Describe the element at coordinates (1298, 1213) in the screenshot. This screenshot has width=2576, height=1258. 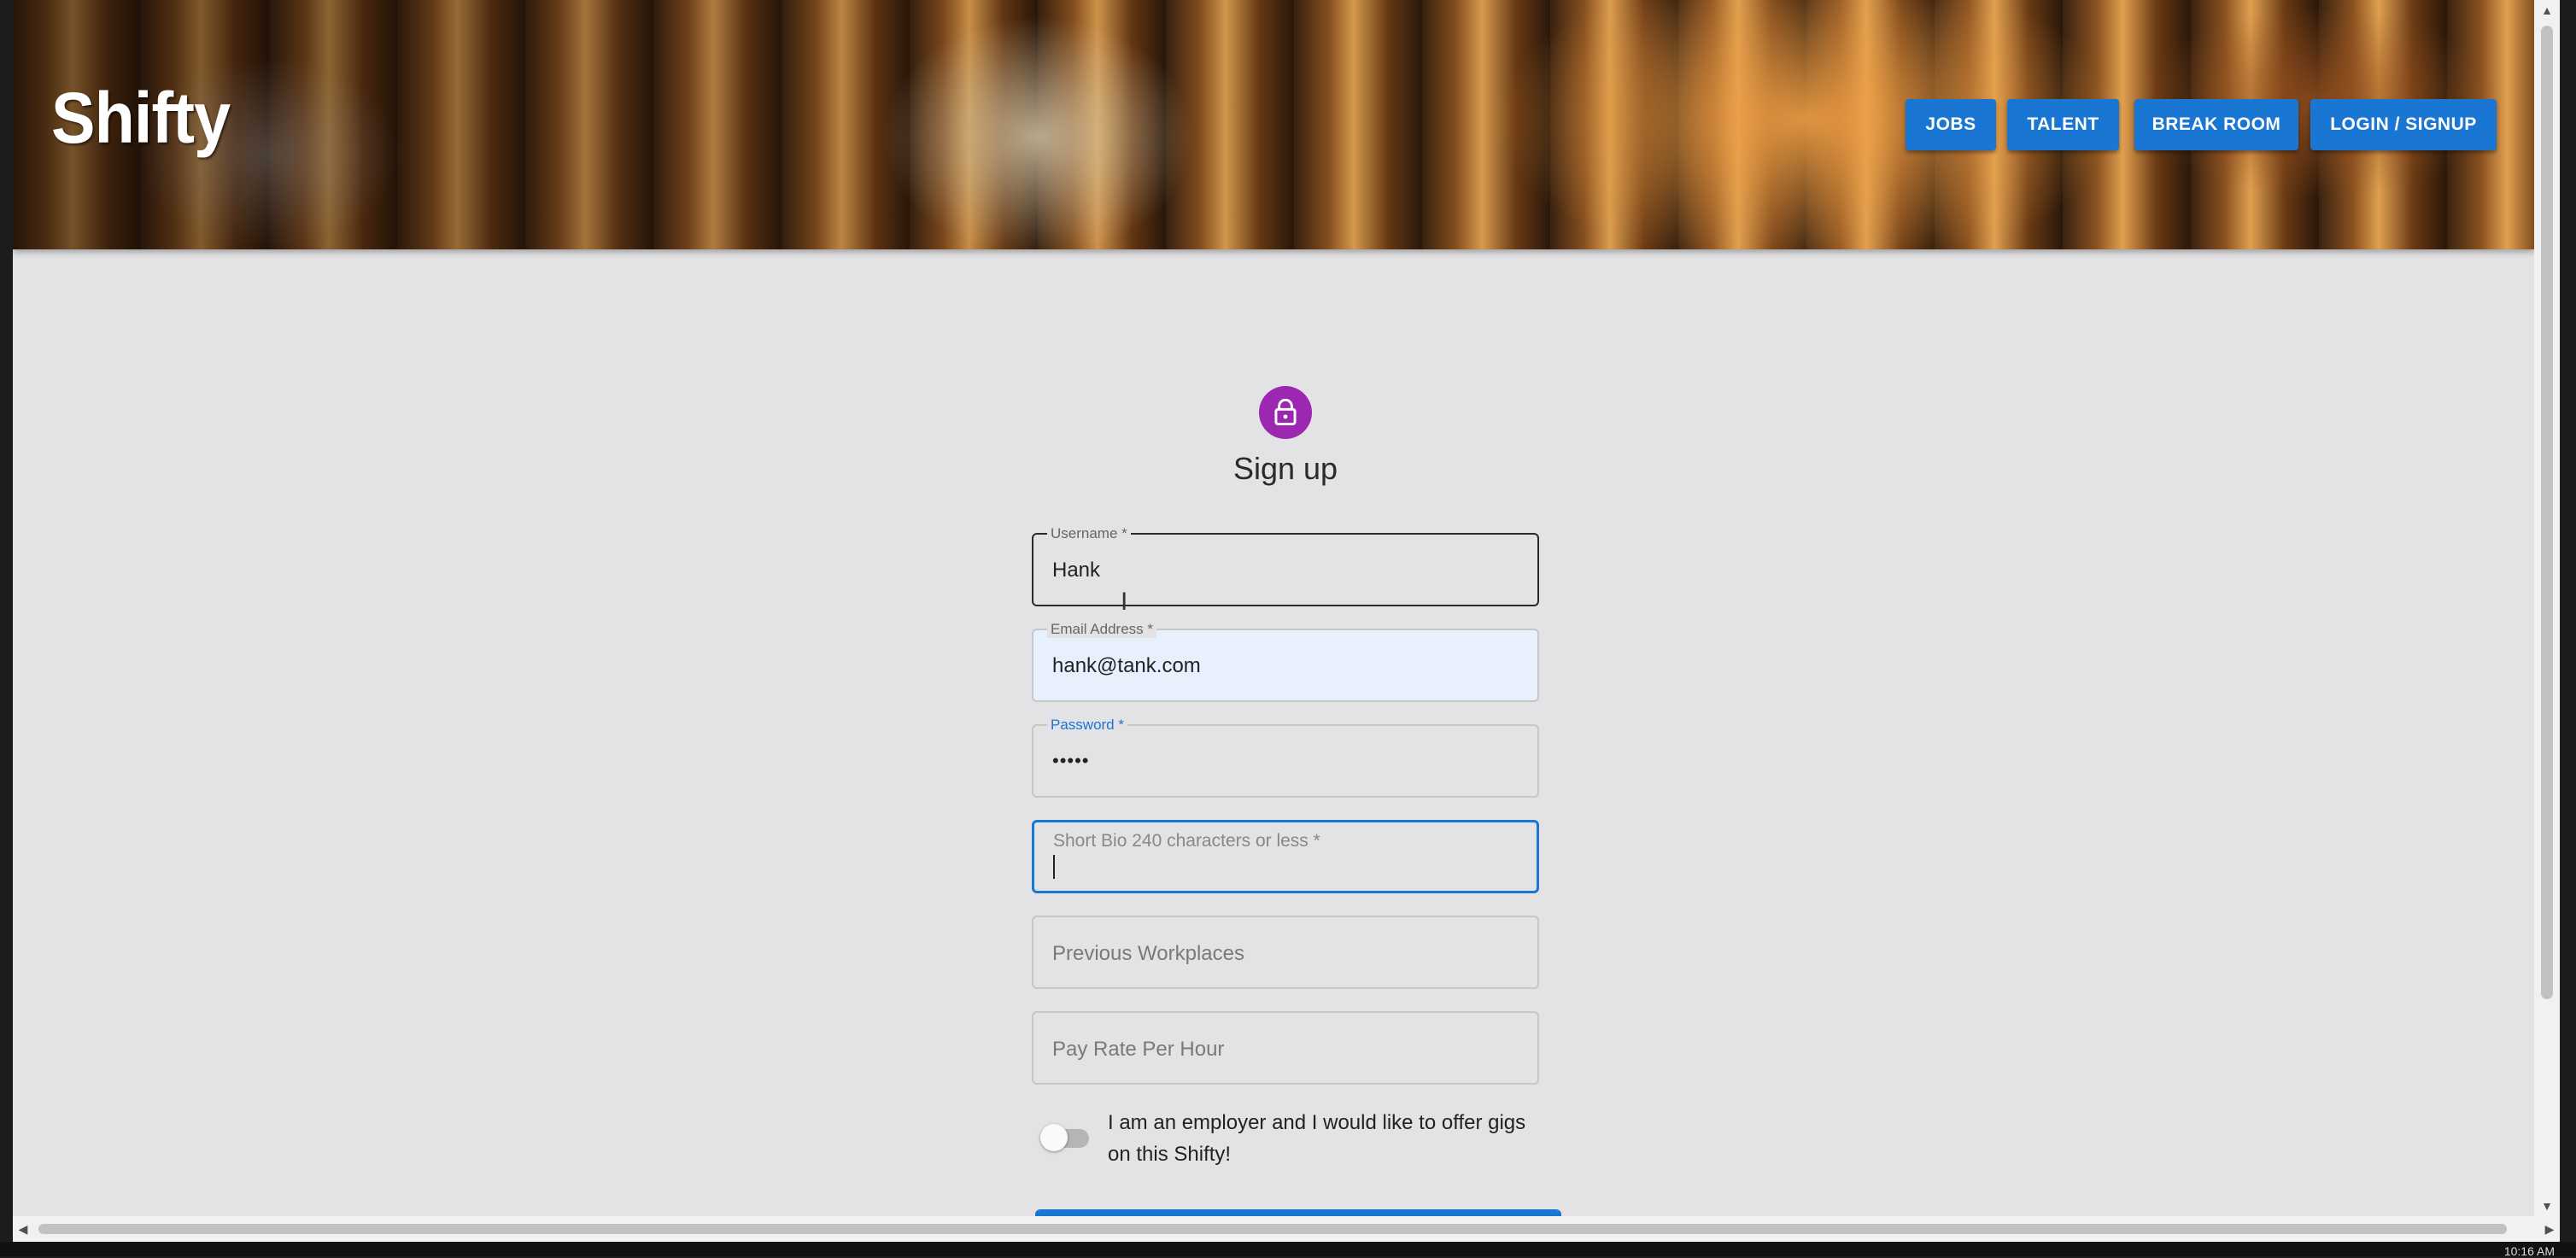
I see `submit-button` at that location.